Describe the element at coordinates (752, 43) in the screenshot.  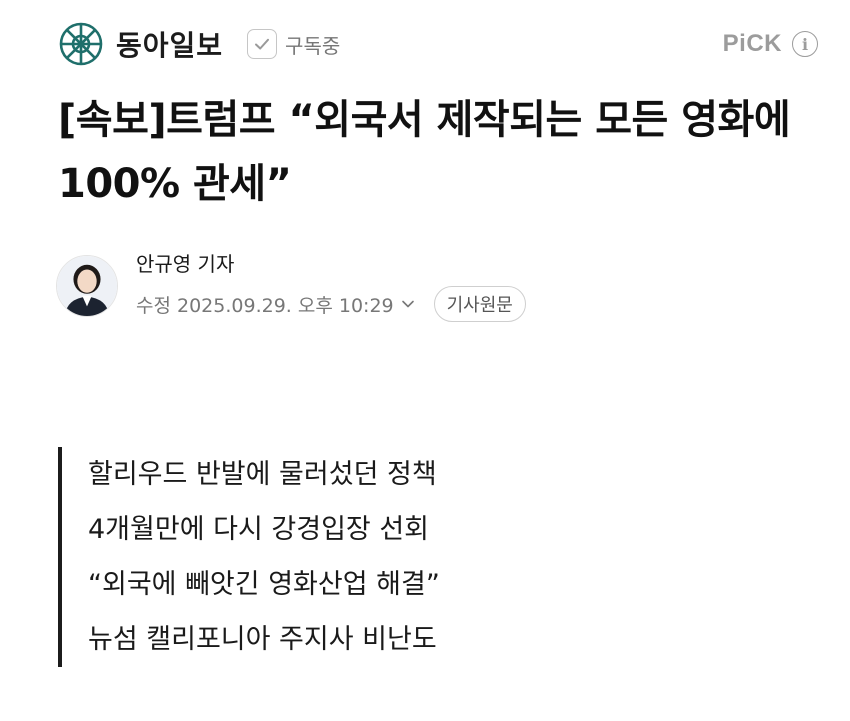
I see `pick-label: PiCK` at that location.